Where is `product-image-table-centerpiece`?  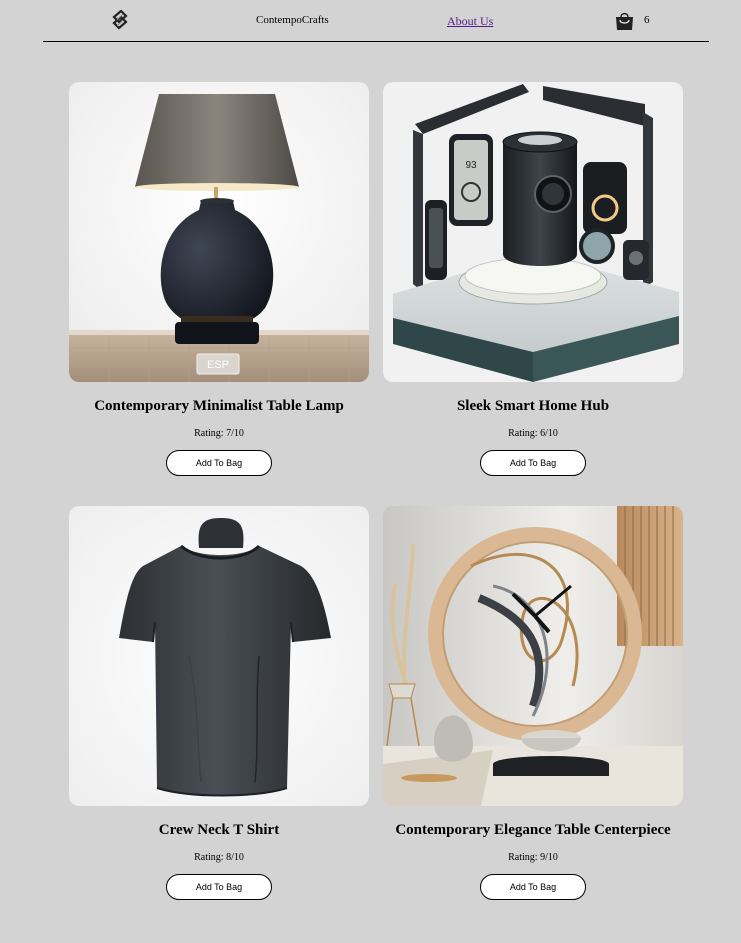 product-image-table-centerpiece is located at coordinates (533, 656).